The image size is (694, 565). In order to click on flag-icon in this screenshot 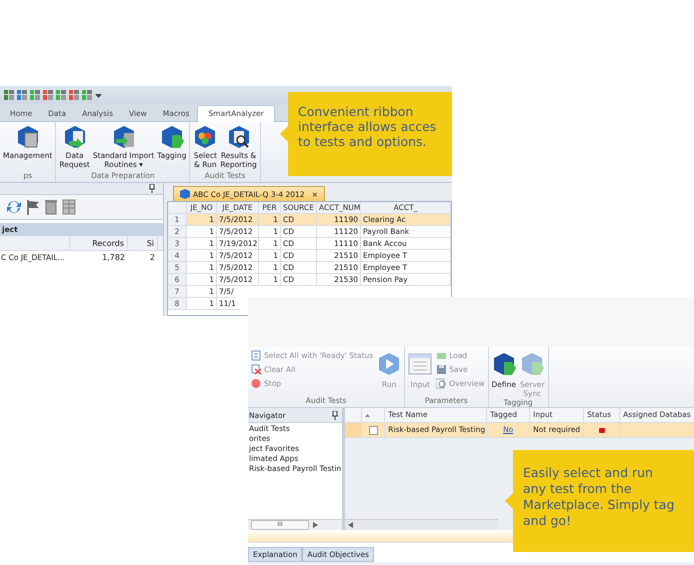, I will do `click(33, 207)`.